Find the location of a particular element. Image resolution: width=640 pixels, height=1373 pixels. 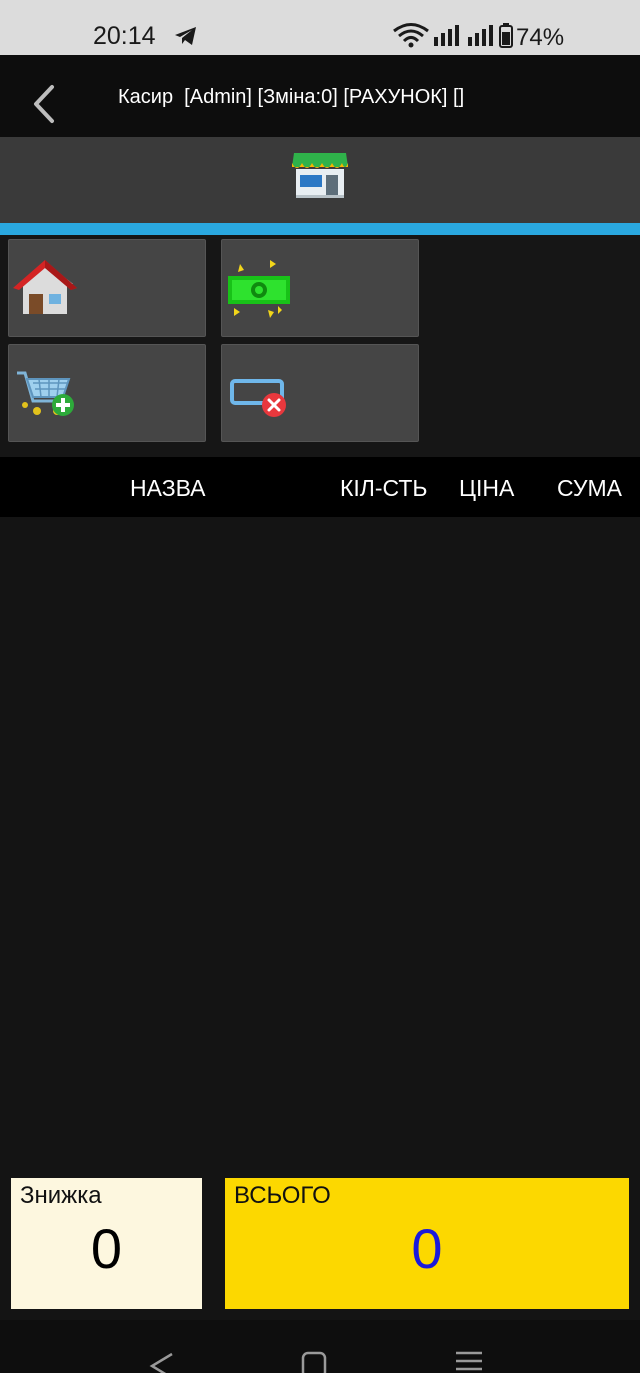

battery-percentage: 74% is located at coordinates (540, 37).